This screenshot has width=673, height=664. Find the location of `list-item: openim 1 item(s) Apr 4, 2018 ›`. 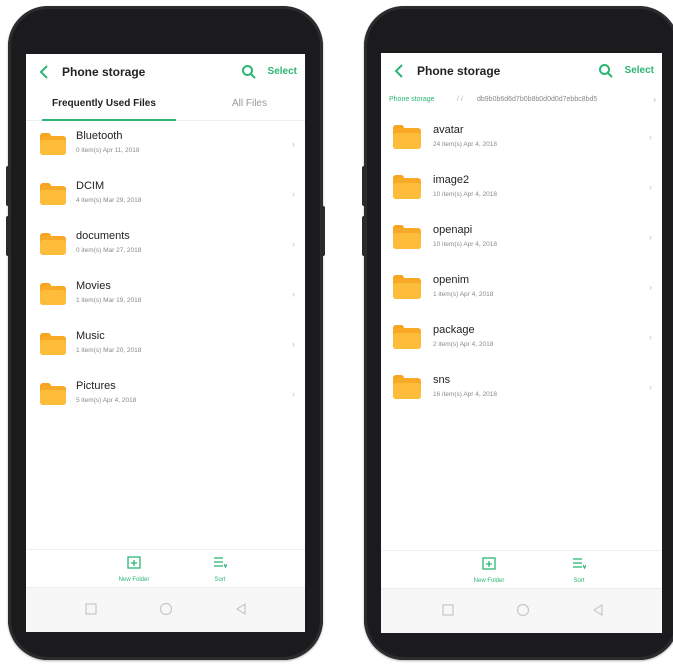

list-item: openim 1 item(s) Apr 4, 2018 › is located at coordinates (521, 286).